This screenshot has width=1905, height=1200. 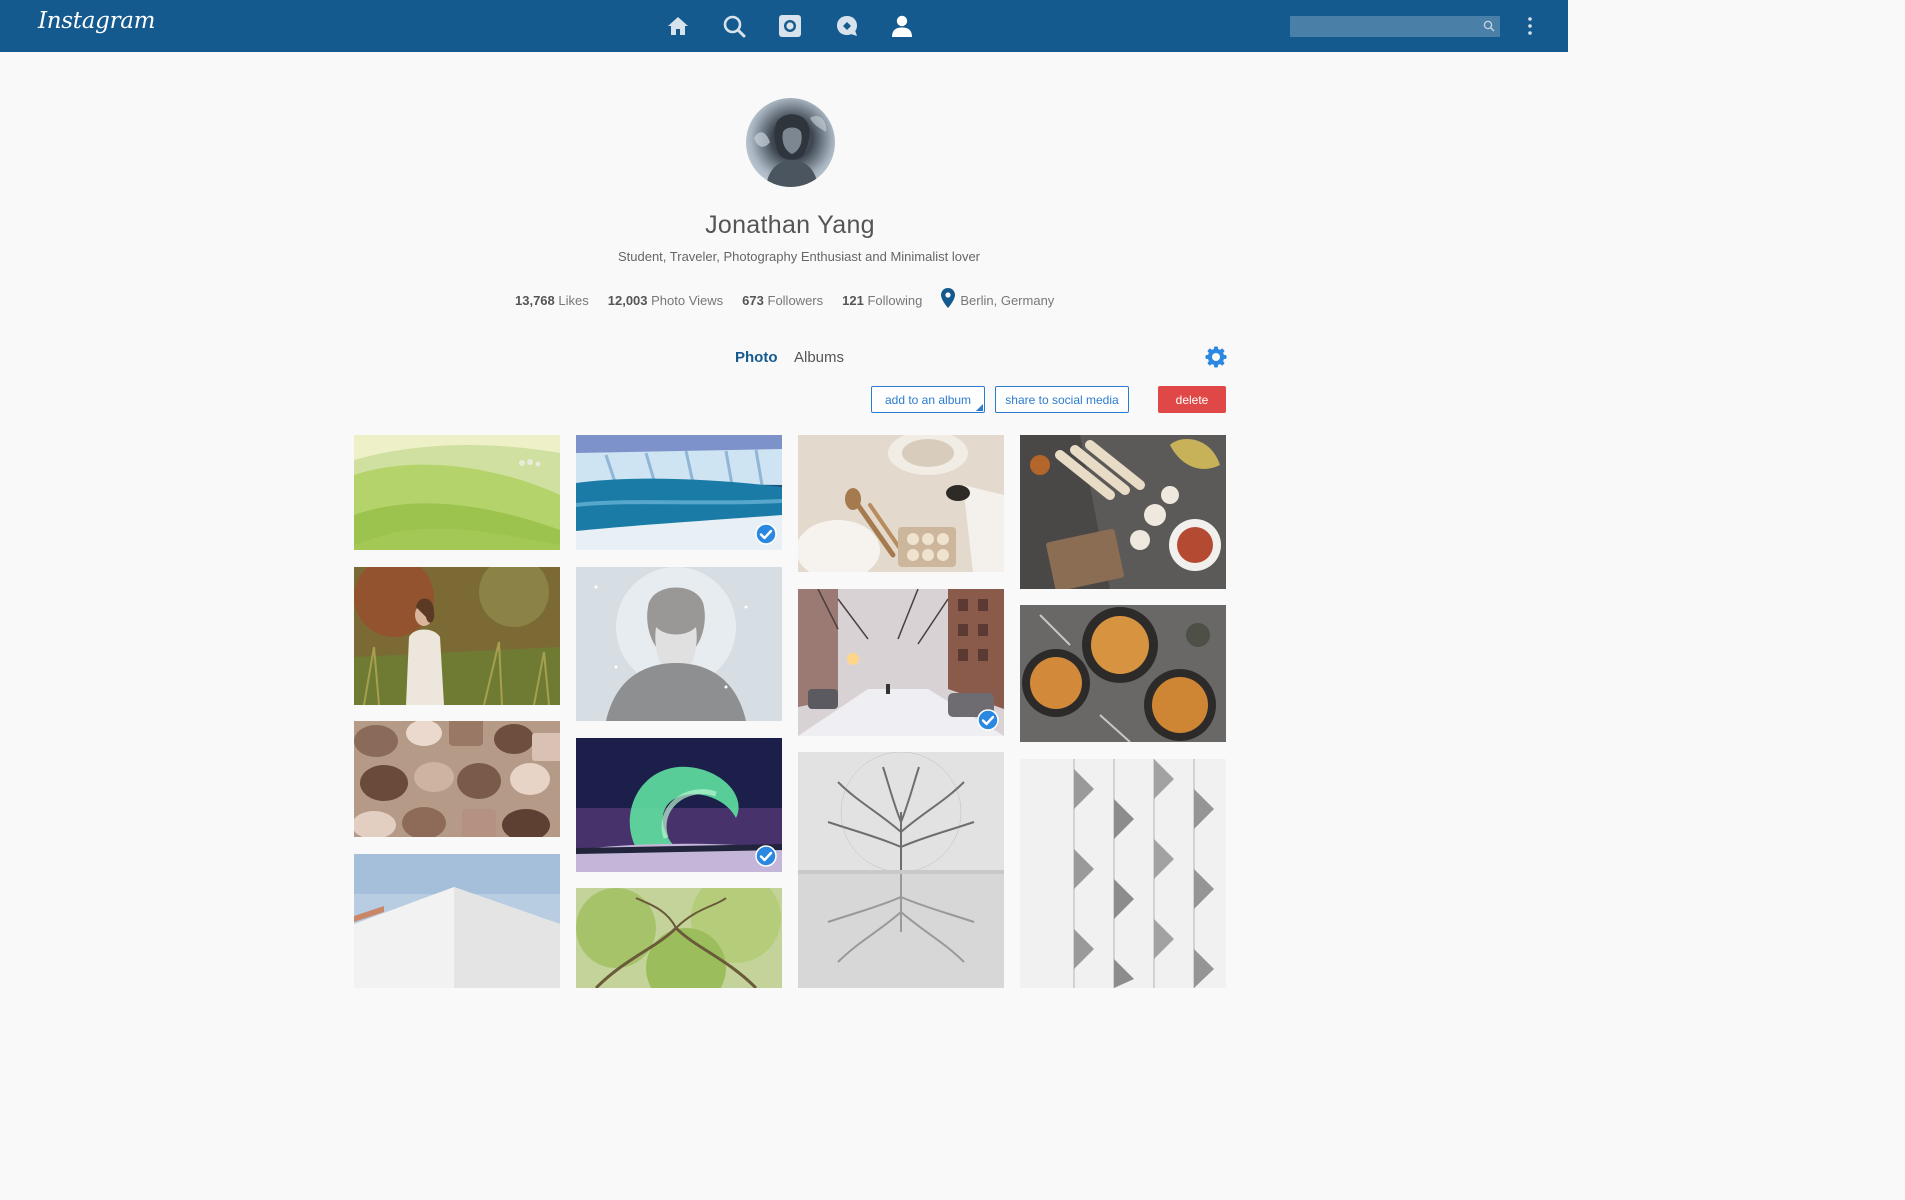 I want to click on top-navigation-bar: Instagram, so click(x=784, y=26).